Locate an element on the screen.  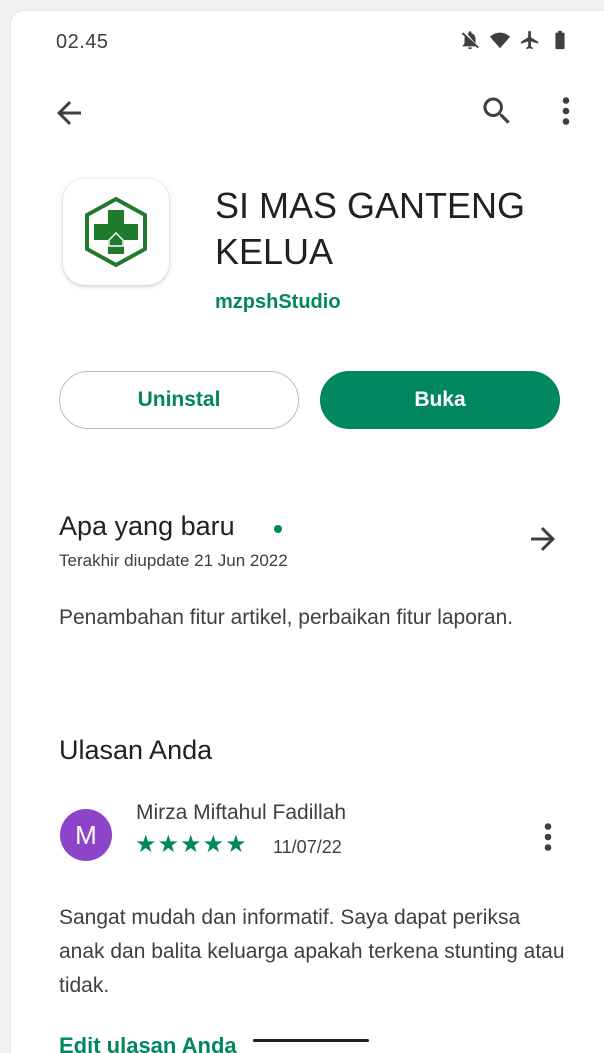
whats-new-title: Apa yang baru is located at coordinates (147, 526).